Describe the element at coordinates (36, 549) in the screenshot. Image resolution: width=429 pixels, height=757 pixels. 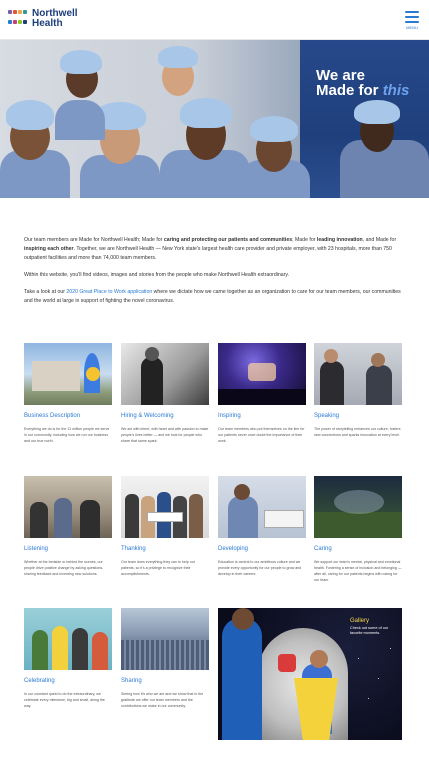
I see `card-title: Listening` at that location.